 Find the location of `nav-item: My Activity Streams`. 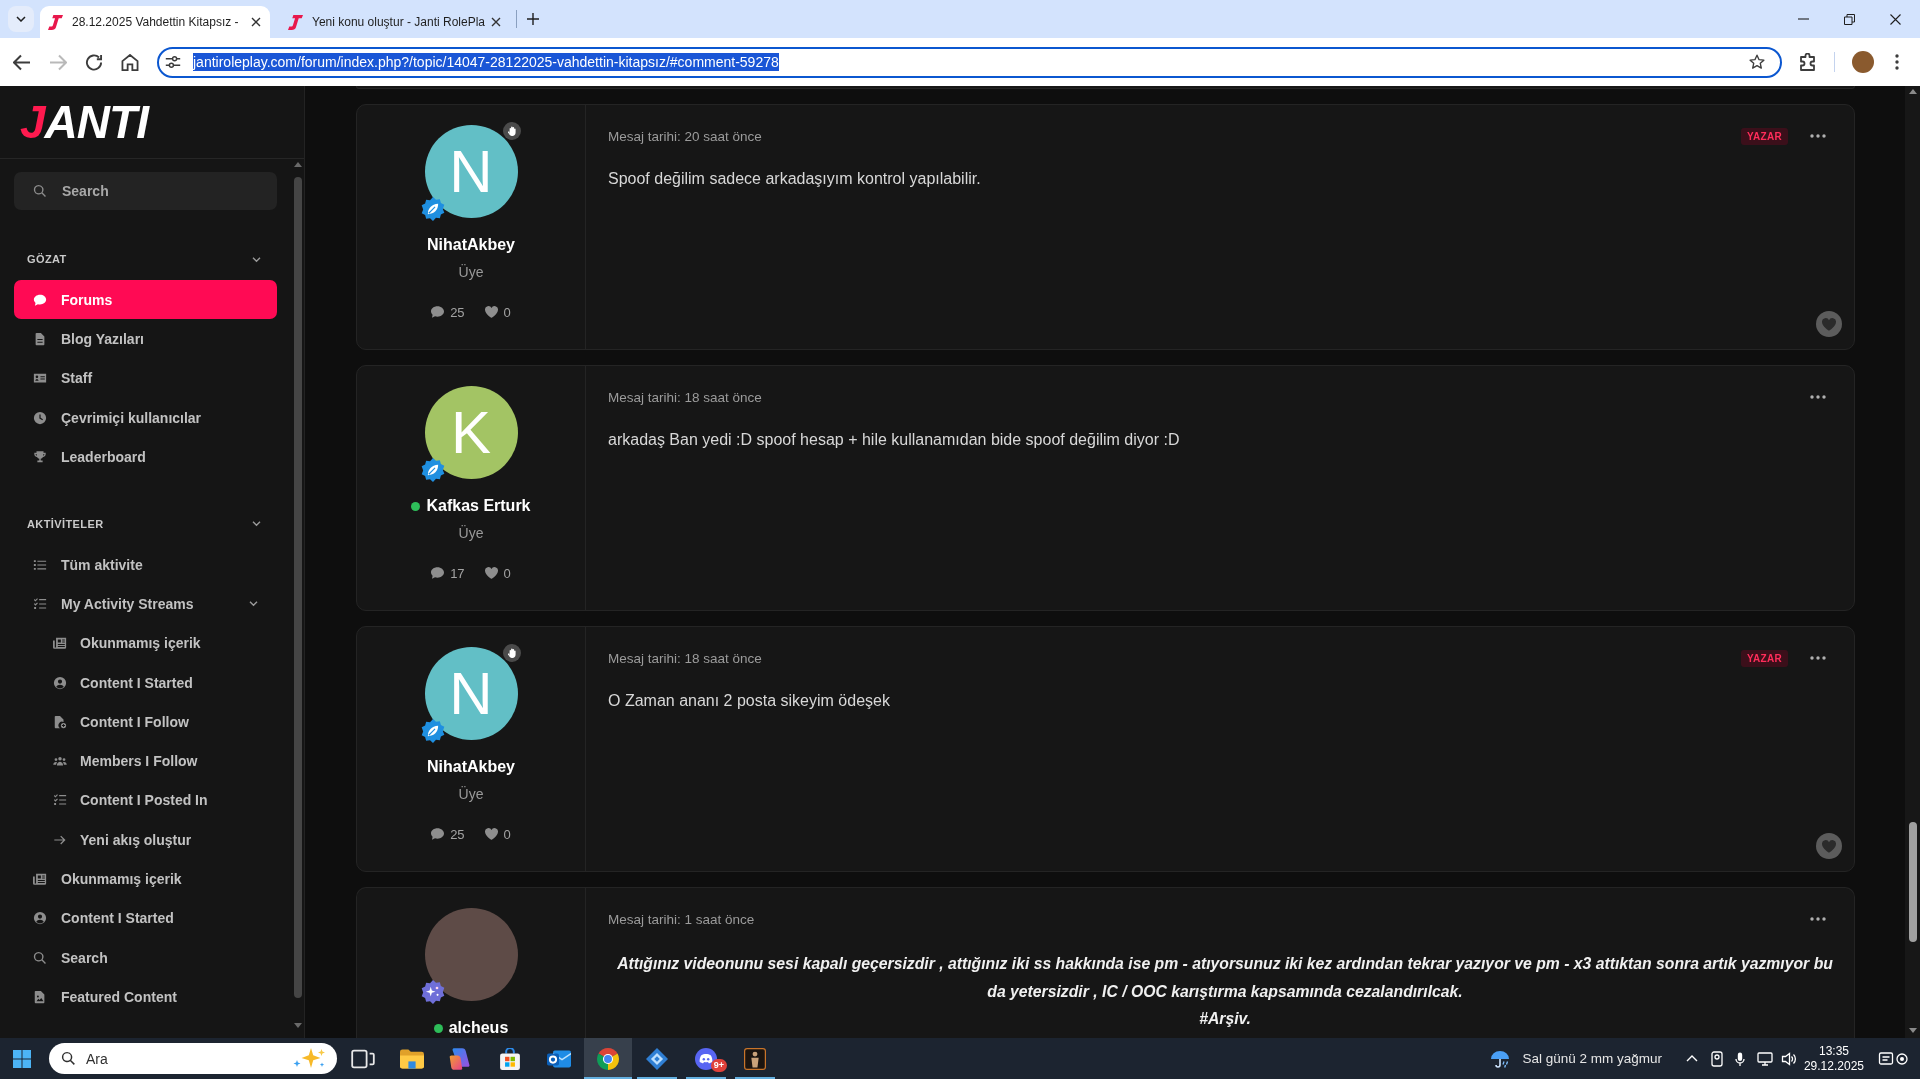

nav-item: My Activity Streams is located at coordinates (145, 604).